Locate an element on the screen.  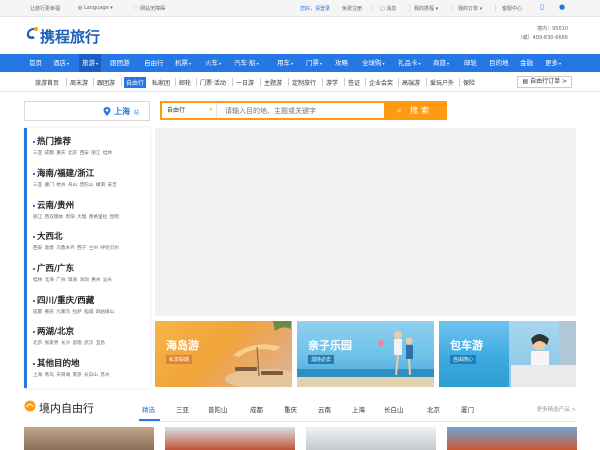
nav-hotel: 酒店▾ is located at coordinates (61, 63).